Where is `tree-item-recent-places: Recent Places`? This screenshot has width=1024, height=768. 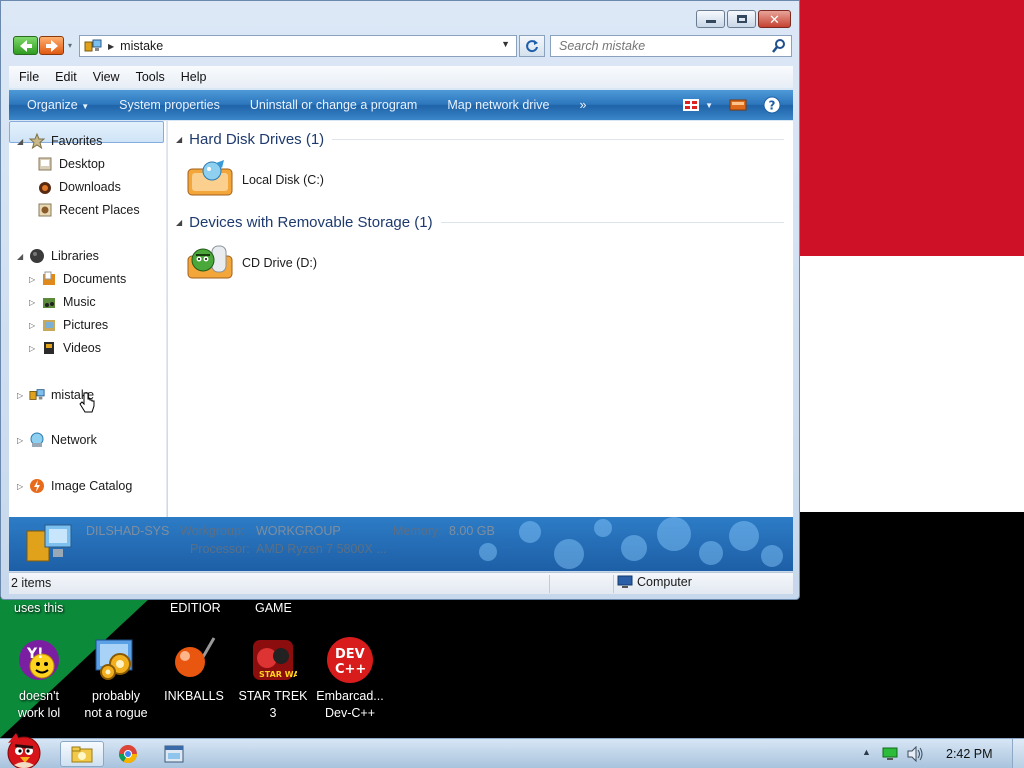 tree-item-recent-places: Recent Places is located at coordinates (88, 210).